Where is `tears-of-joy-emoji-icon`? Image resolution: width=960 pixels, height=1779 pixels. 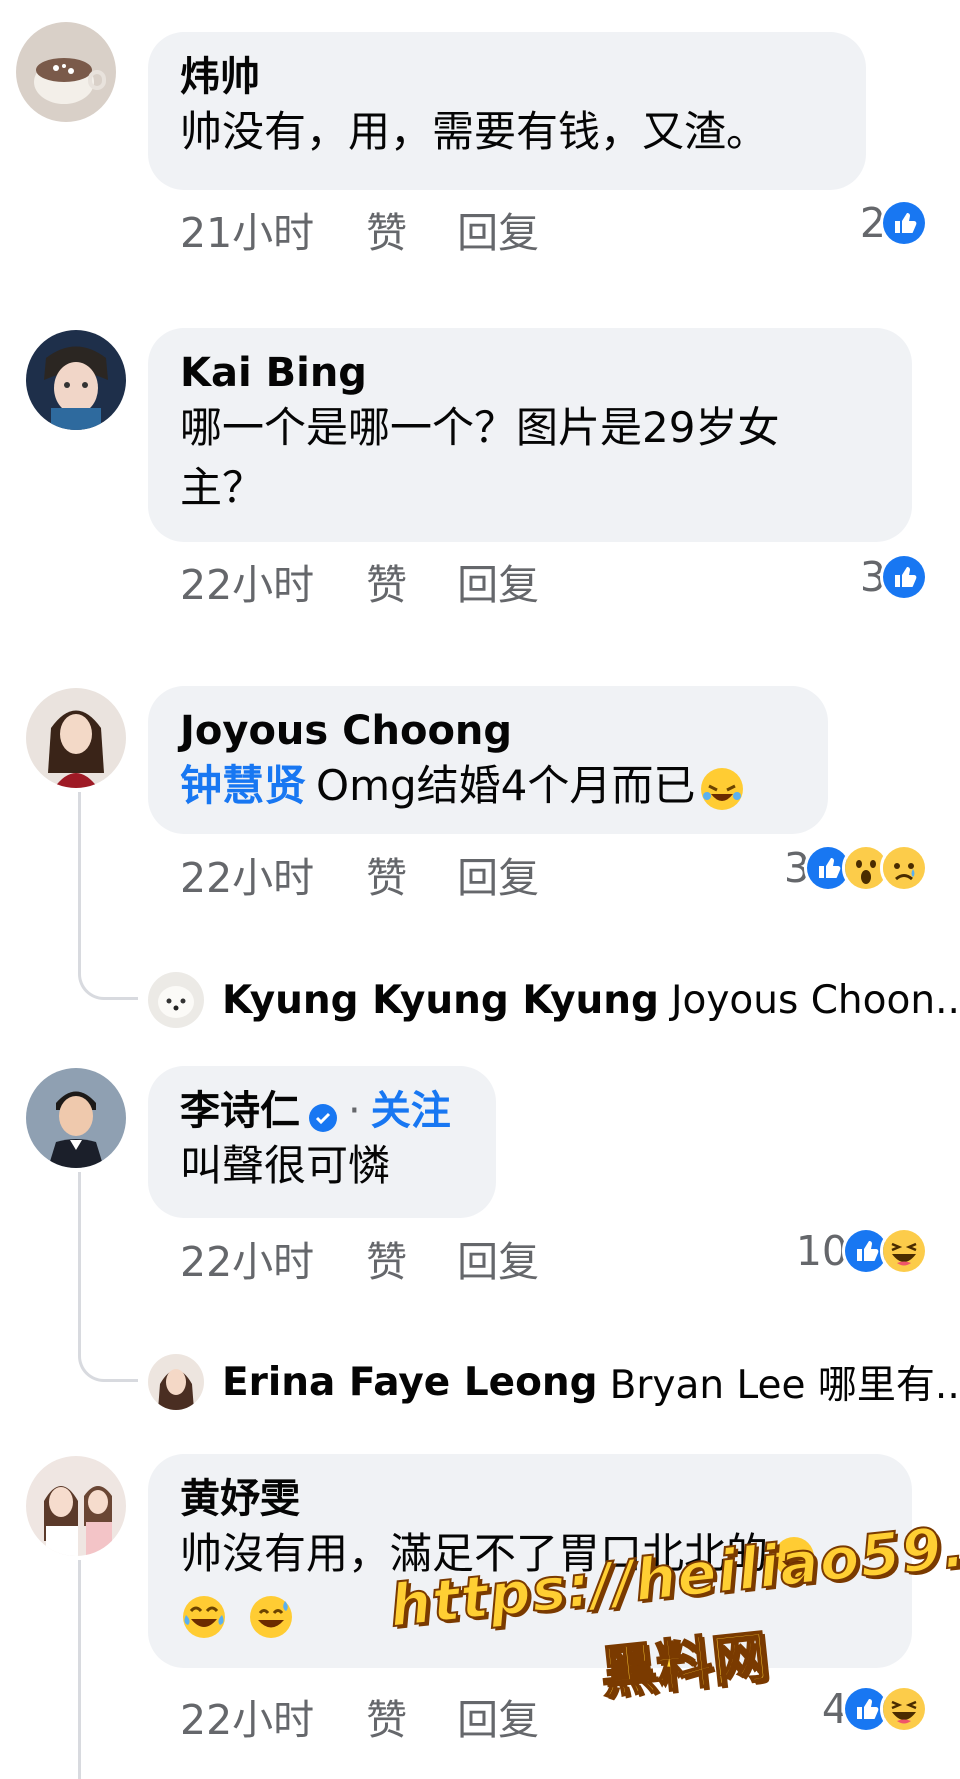 tears-of-joy-emoji-icon is located at coordinates (204, 1617).